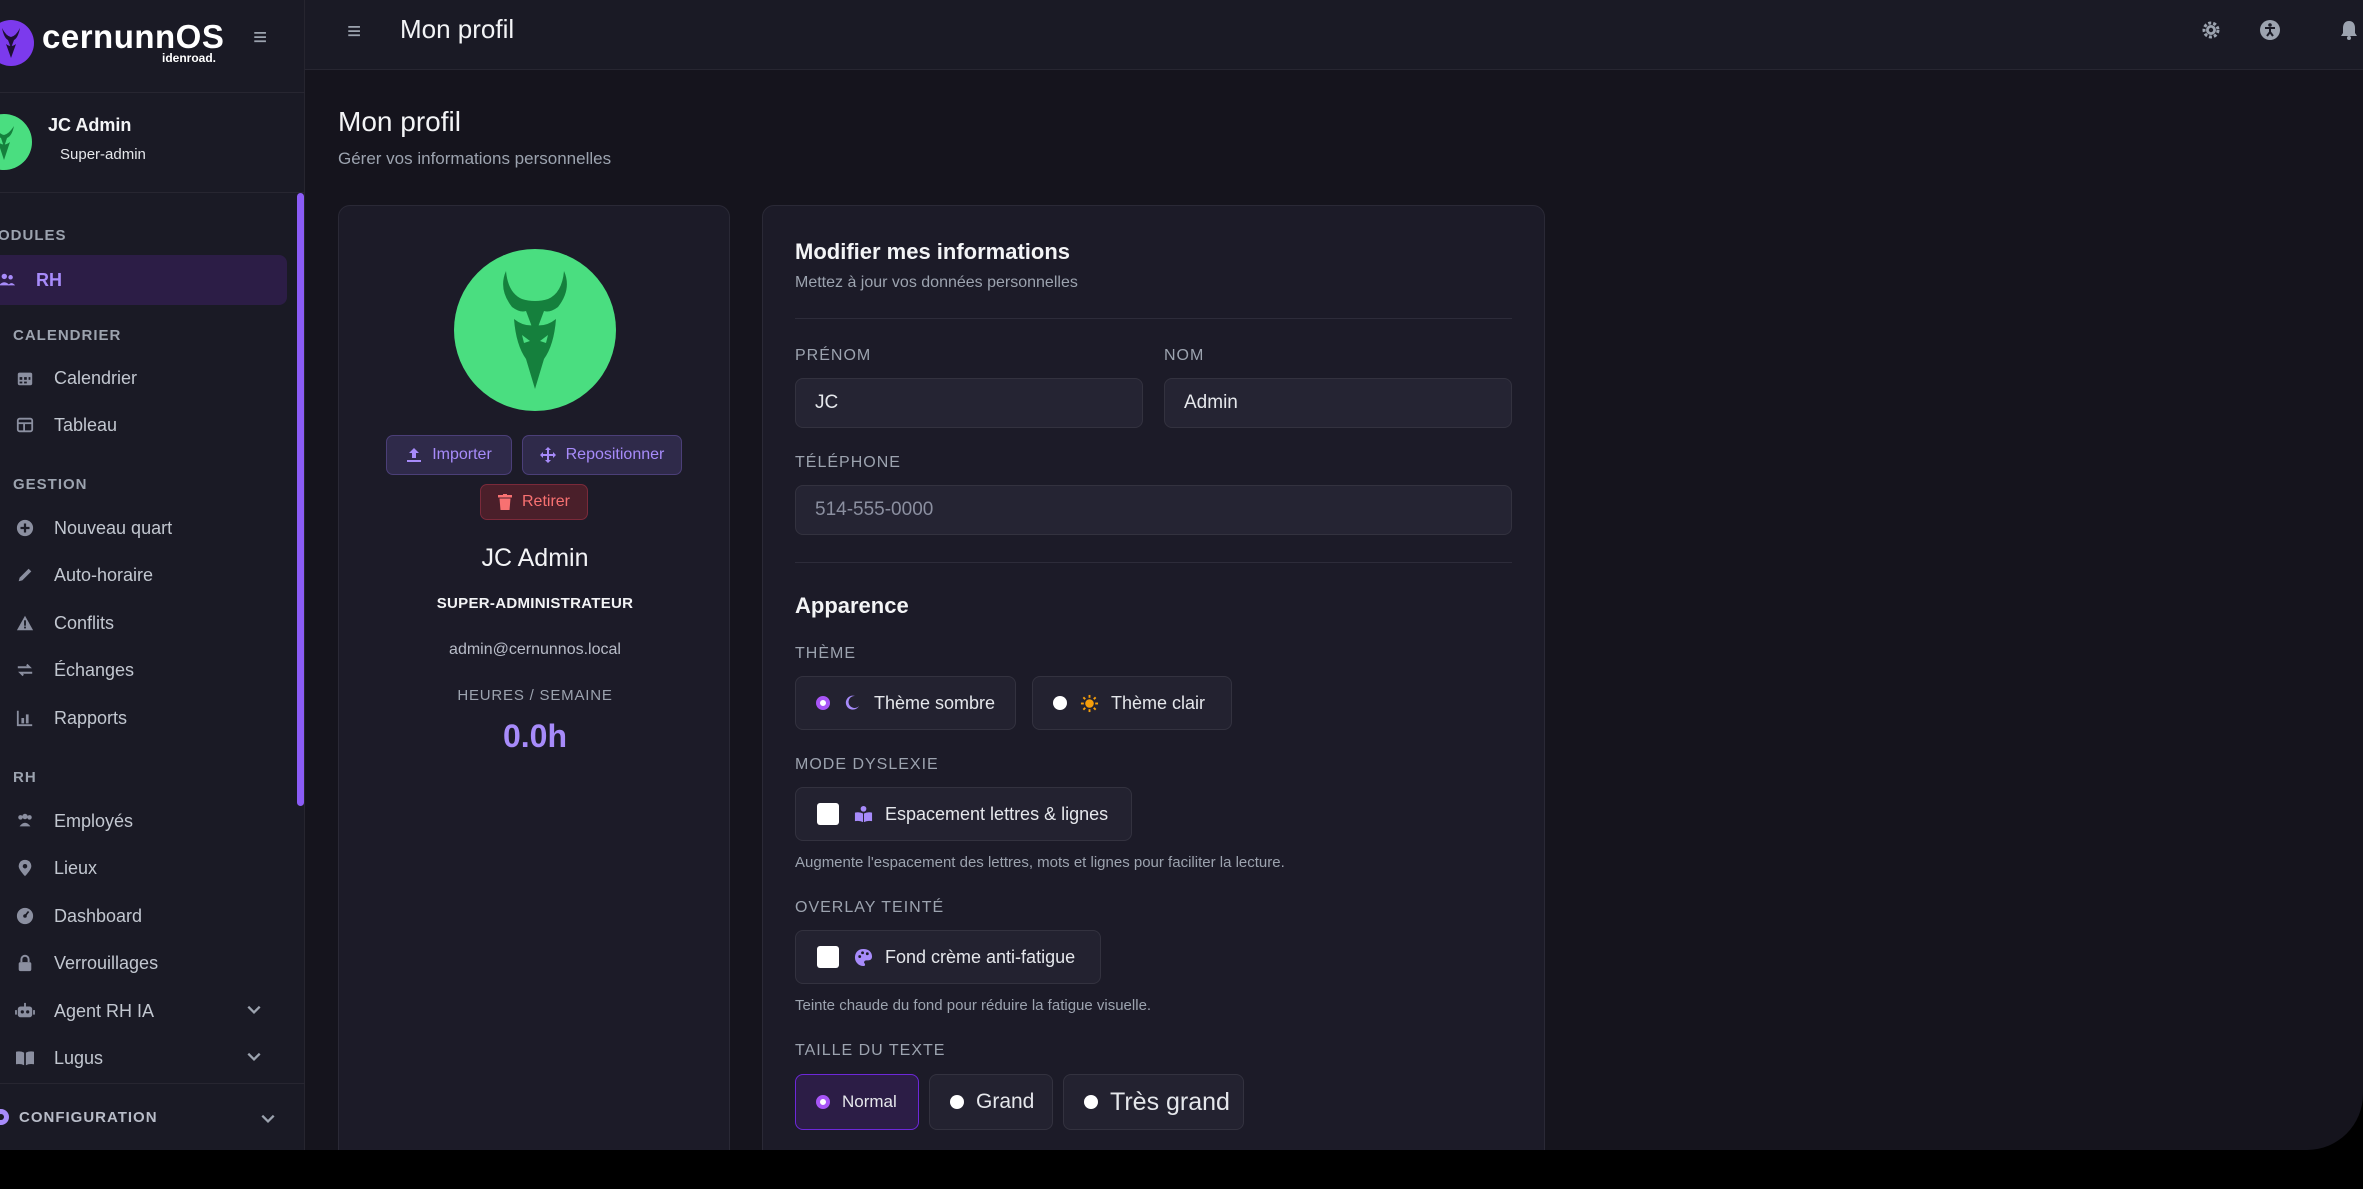 This screenshot has height=1189, width=2363. Describe the element at coordinates (504, 502) in the screenshot. I see `trash-icon` at that location.